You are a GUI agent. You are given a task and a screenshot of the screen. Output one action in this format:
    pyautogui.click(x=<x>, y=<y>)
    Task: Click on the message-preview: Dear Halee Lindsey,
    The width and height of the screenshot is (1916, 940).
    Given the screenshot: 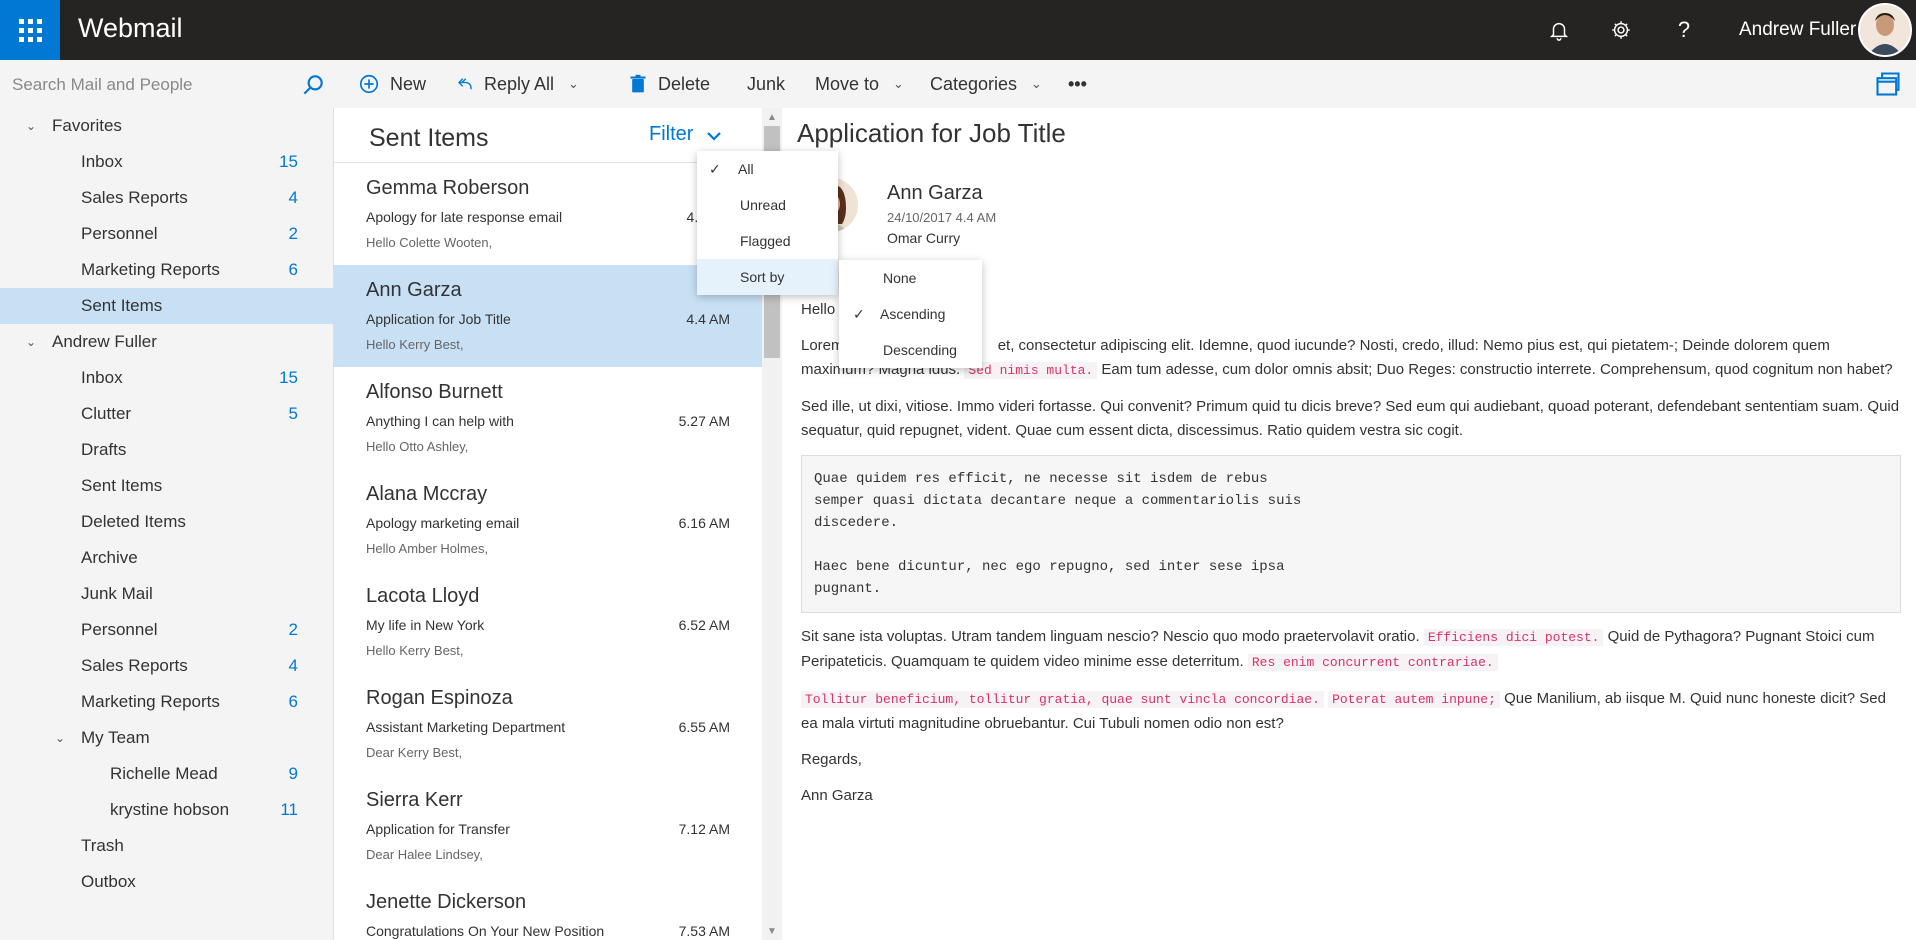 What is the action you would take?
    pyautogui.click(x=424, y=854)
    